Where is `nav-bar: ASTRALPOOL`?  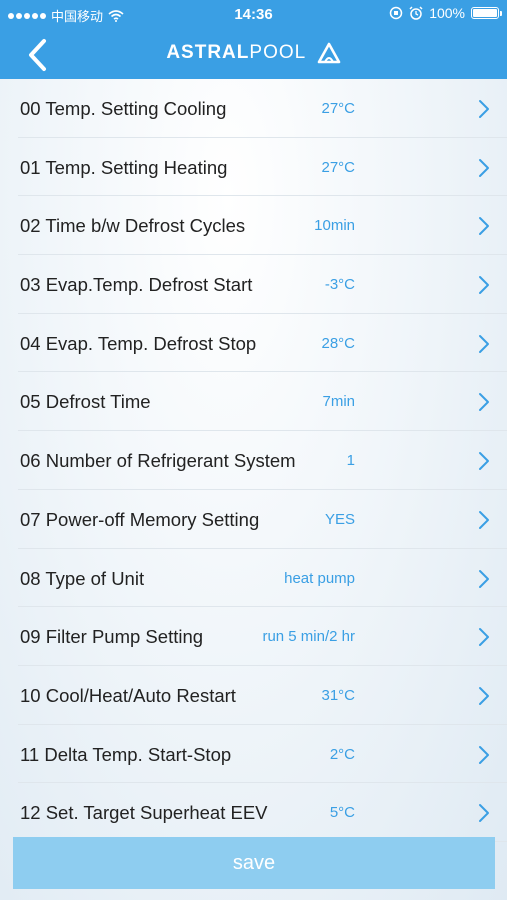
nav-bar: ASTRALPOOL is located at coordinates (253, 53).